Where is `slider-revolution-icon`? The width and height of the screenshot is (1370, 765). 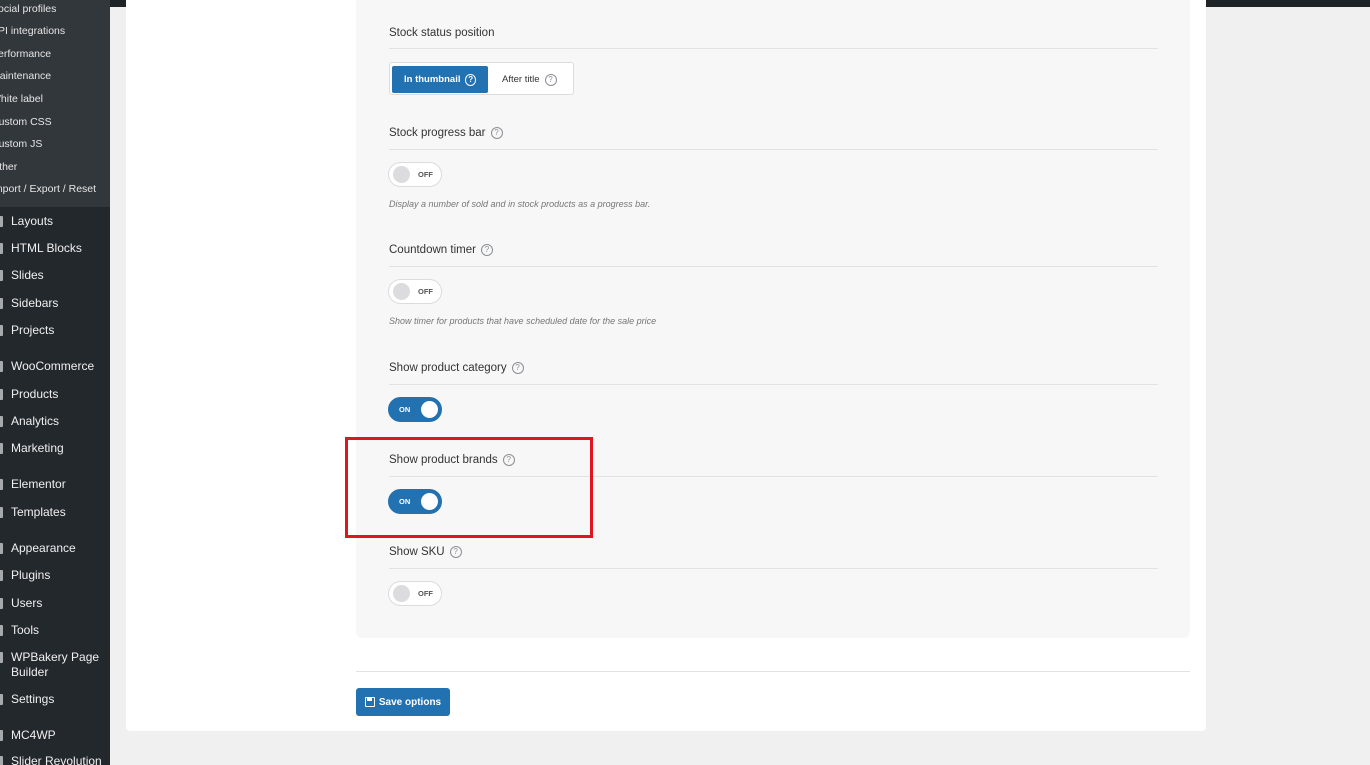
slider-revolution-icon is located at coordinates (1, 760).